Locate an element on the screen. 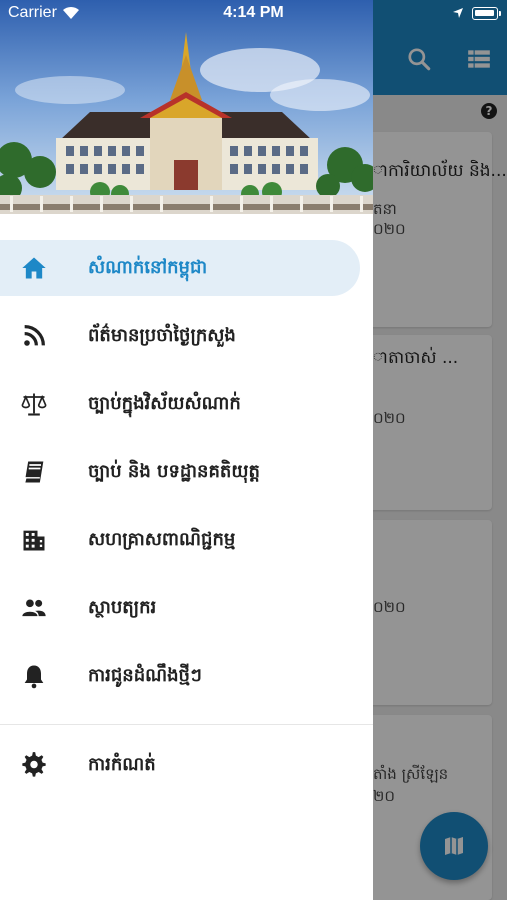 This screenshot has height=900, width=507. menu-item-laws-regulations: ច្បាប់ និង បទដ្ឋានគតិយុត្ត is located at coordinates (186, 478).